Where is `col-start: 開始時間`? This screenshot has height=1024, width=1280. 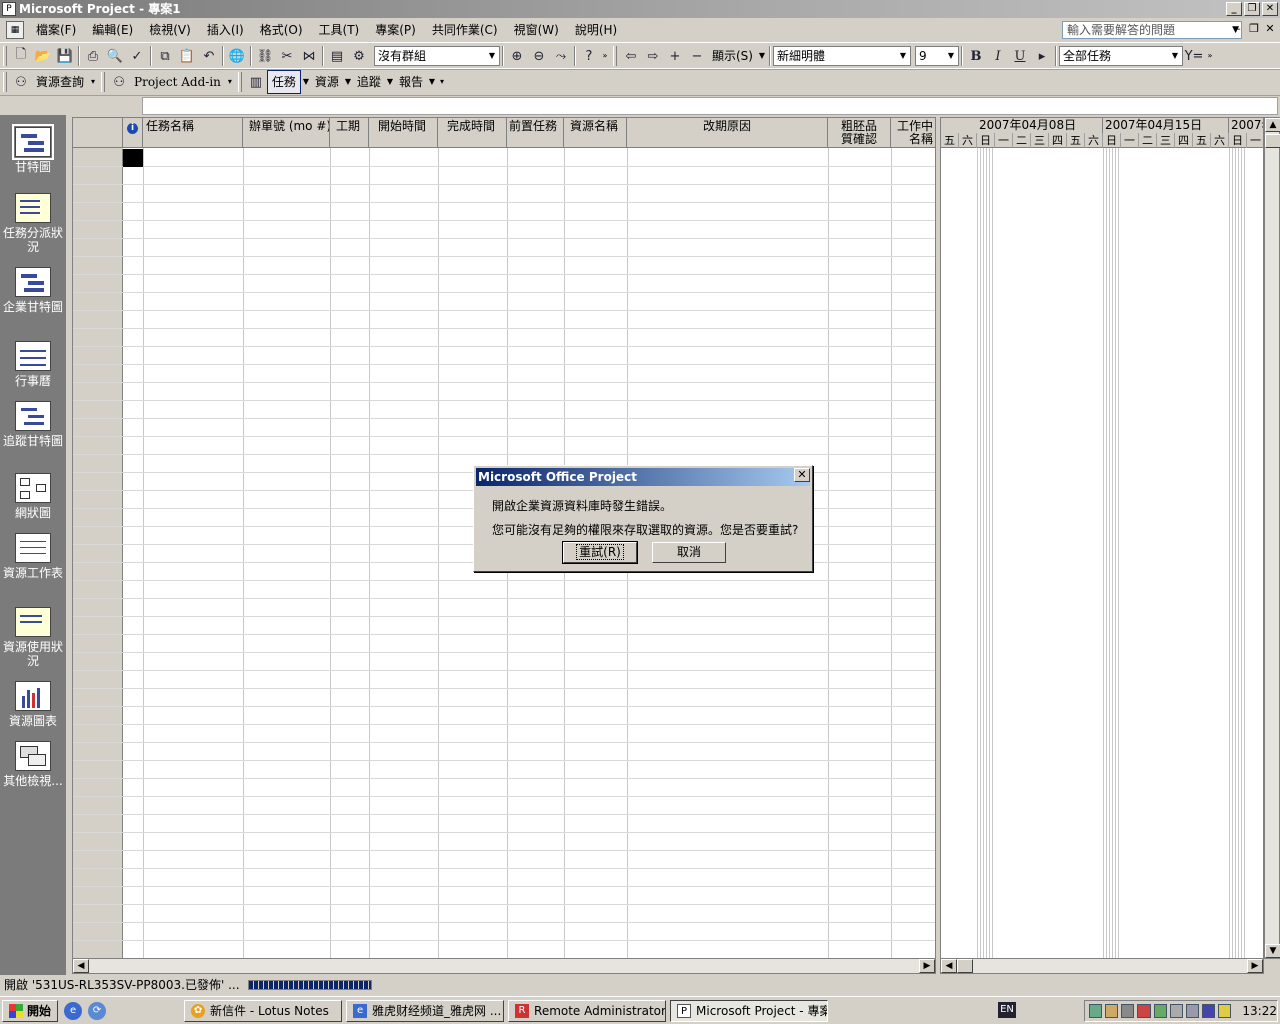 col-start: 開始時間 is located at coordinates (403, 133).